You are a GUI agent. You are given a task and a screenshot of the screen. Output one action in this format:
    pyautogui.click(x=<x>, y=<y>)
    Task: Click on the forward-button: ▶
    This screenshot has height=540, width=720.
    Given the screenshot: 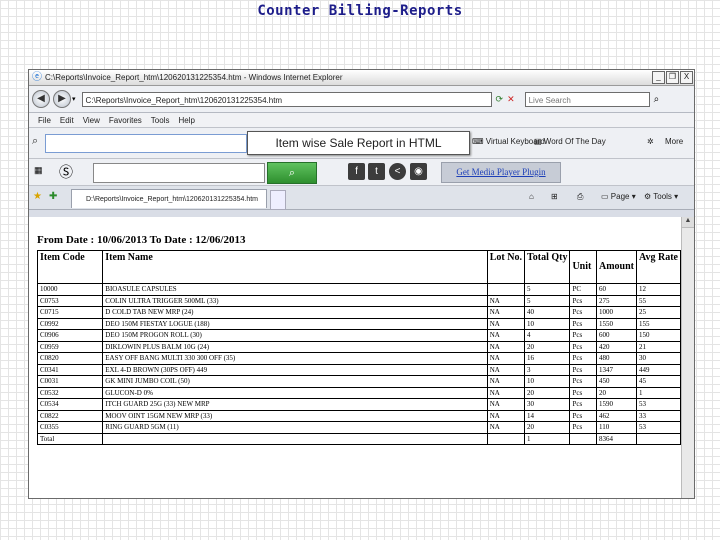 What is the action you would take?
    pyautogui.click(x=62, y=99)
    